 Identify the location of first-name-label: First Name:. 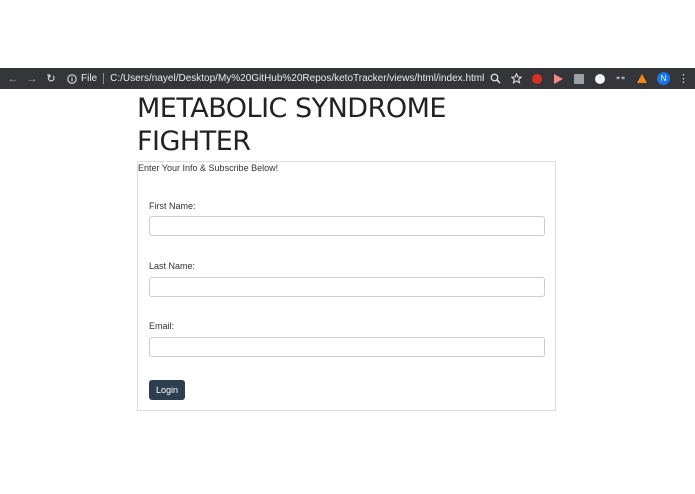
(172, 206).